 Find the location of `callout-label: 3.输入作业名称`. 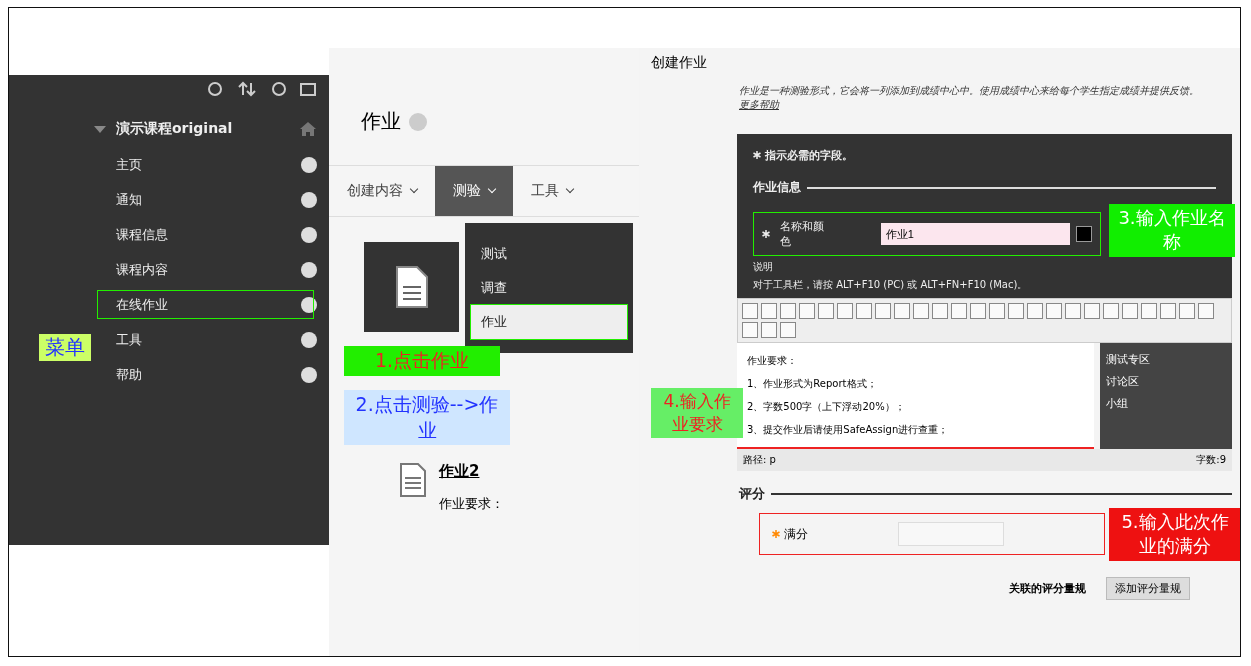

callout-label: 3.输入作业名称 is located at coordinates (1172, 230).